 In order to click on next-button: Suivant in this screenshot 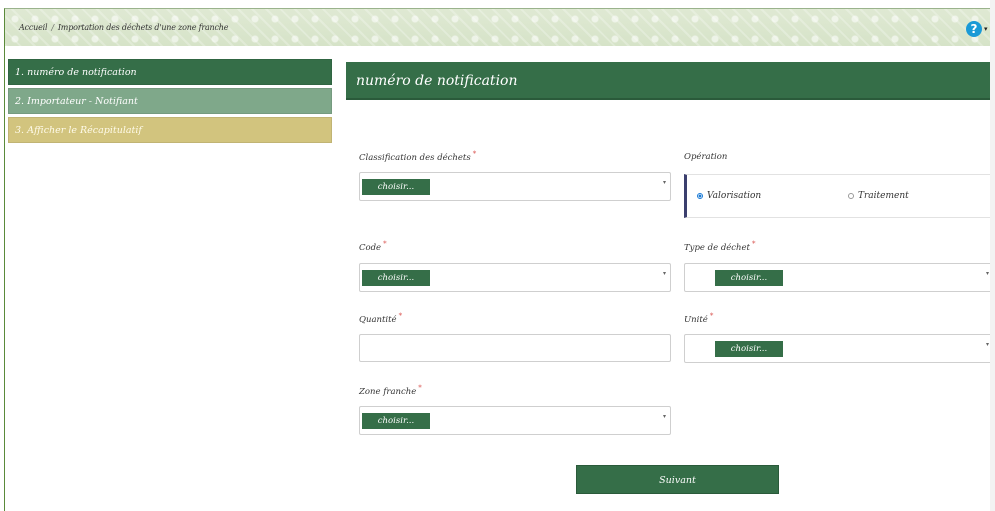, I will do `click(677, 479)`.